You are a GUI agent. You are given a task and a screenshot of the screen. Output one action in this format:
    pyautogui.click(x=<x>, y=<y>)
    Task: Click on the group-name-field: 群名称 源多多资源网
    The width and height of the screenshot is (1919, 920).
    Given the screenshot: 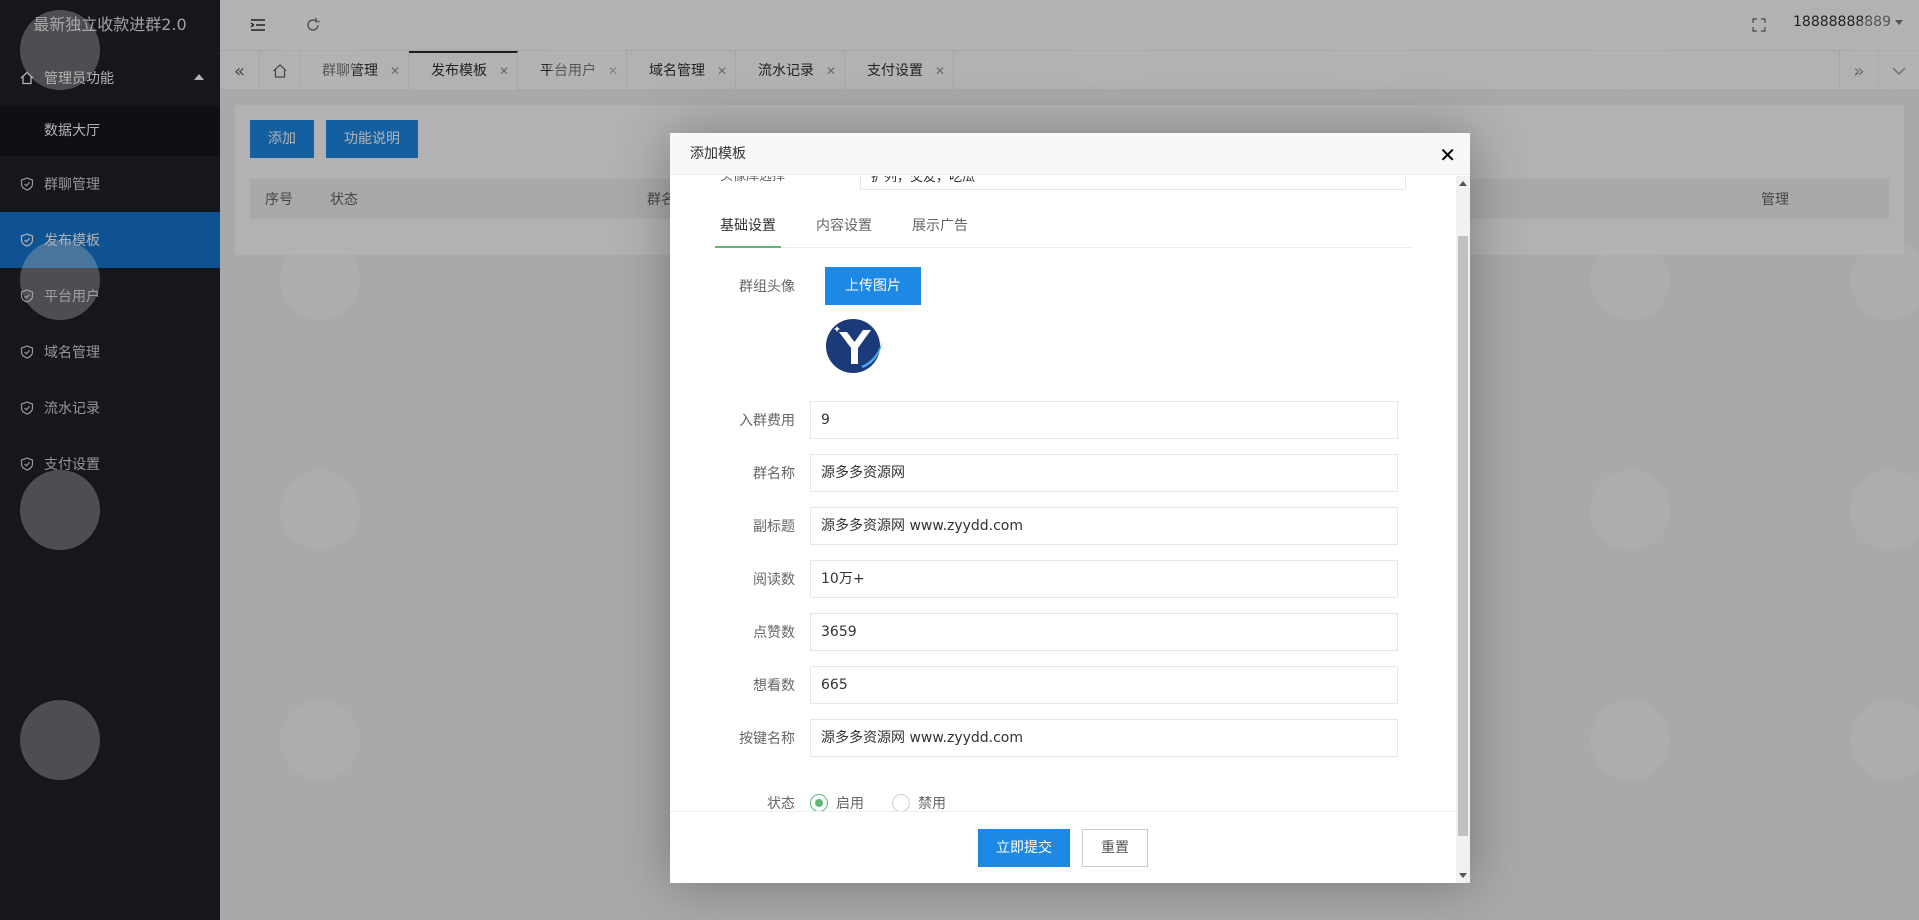 What is the action you would take?
    pyautogui.click(x=1034, y=473)
    